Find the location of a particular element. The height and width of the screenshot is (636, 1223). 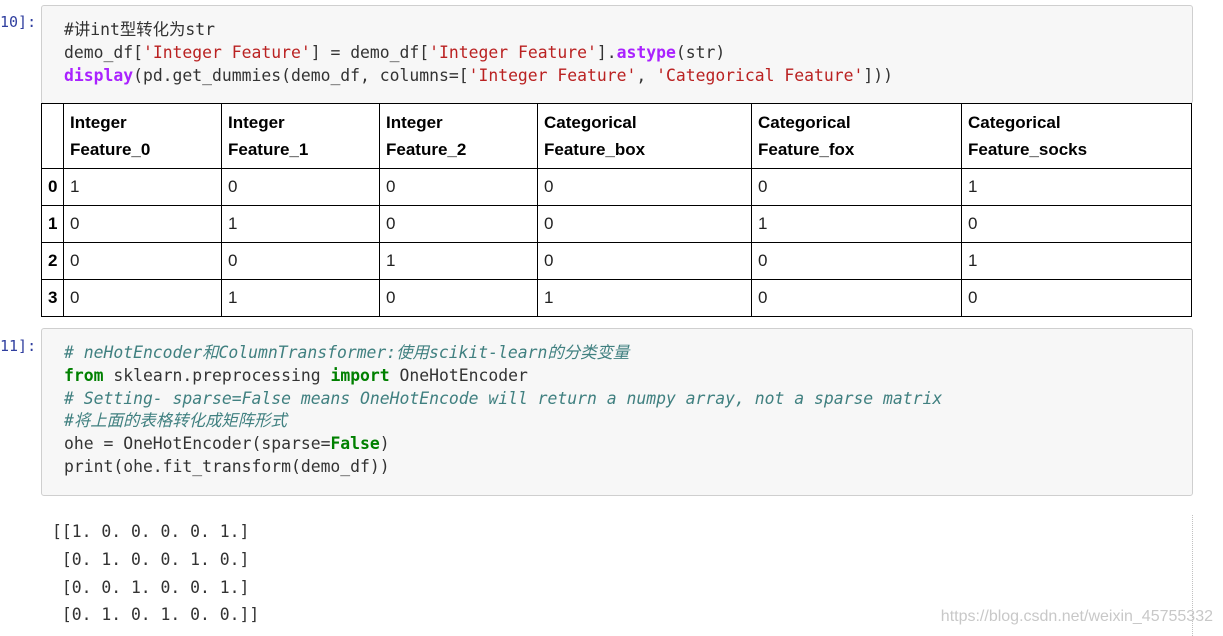

code-token: ] = demo_df[ is located at coordinates (370, 52).